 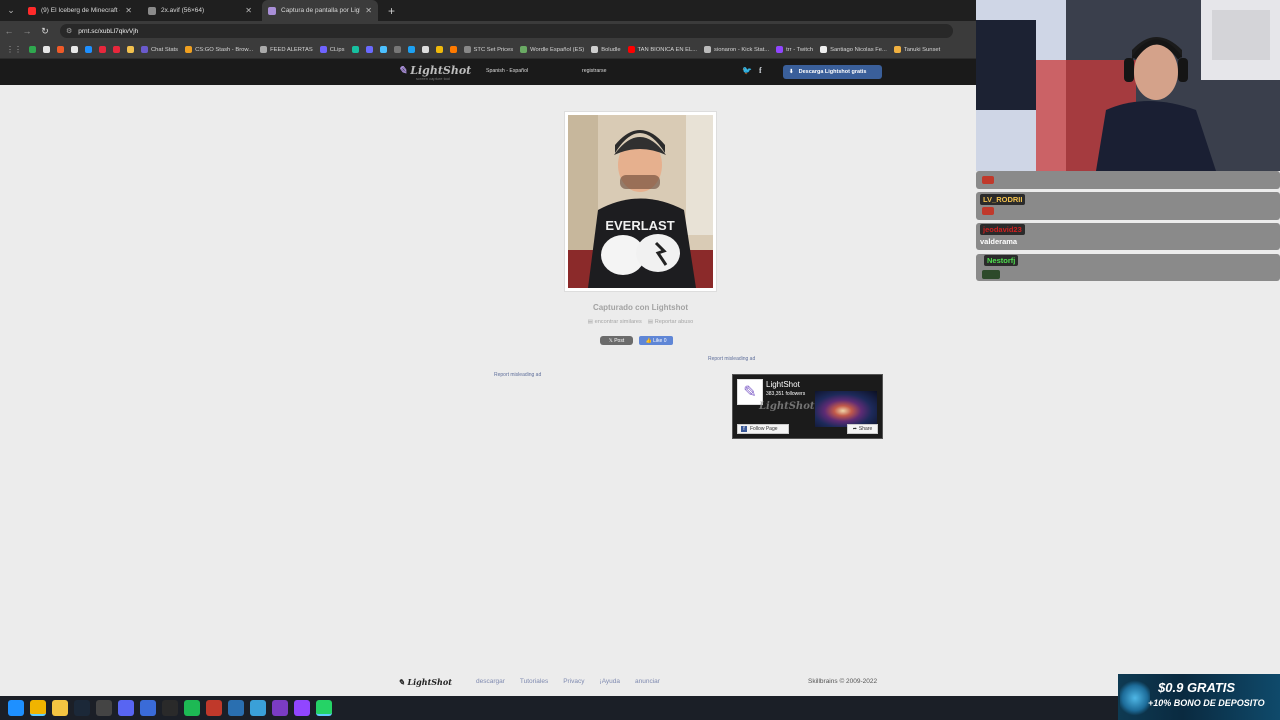 I want to click on copyright-text: © 2009-2022, so click(x=858, y=681).